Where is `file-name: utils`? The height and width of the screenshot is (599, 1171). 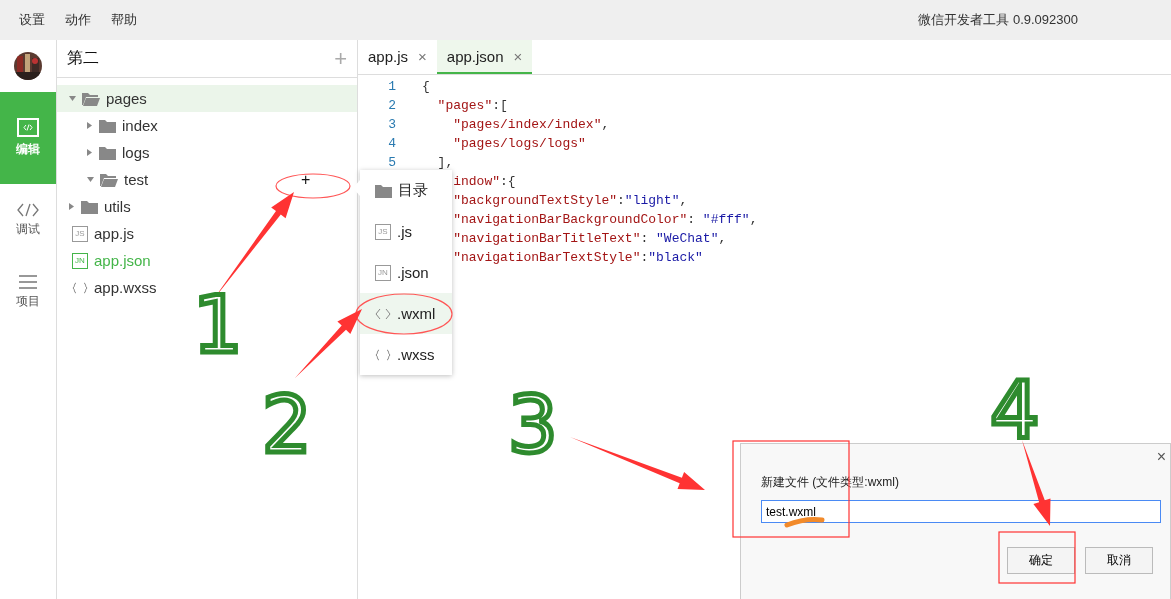 file-name: utils is located at coordinates (117, 206).